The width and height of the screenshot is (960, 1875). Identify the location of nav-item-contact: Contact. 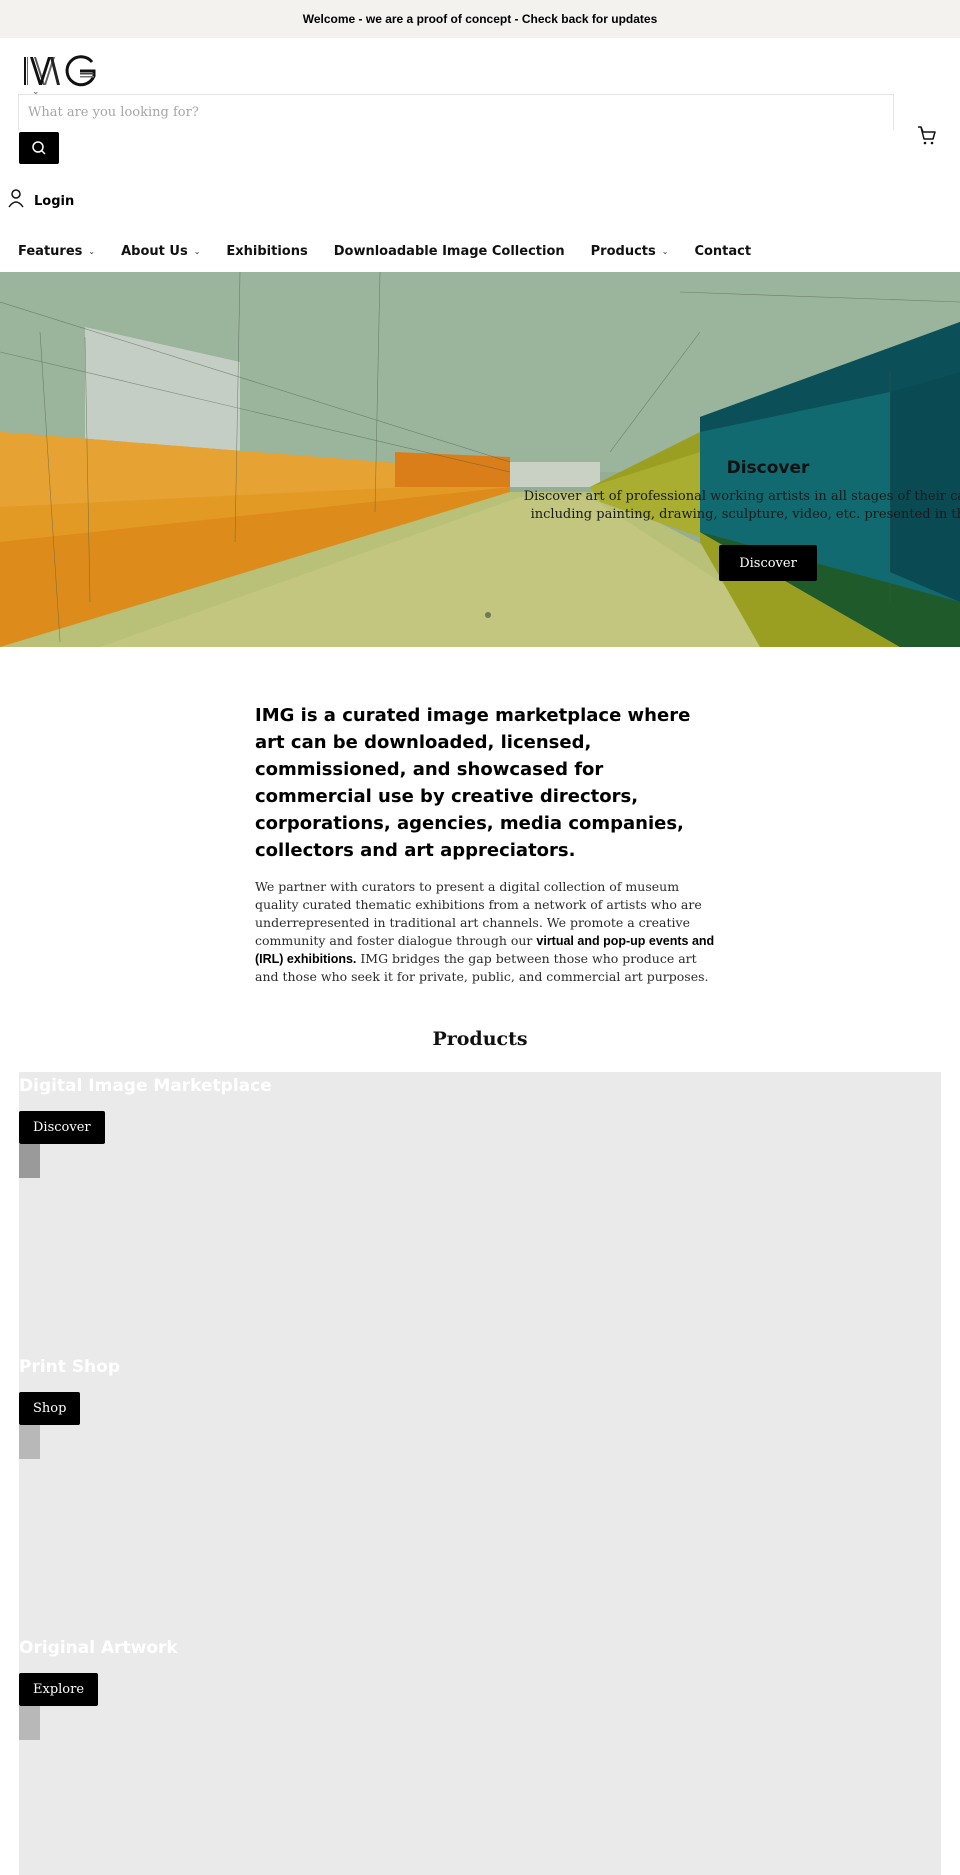
(722, 251).